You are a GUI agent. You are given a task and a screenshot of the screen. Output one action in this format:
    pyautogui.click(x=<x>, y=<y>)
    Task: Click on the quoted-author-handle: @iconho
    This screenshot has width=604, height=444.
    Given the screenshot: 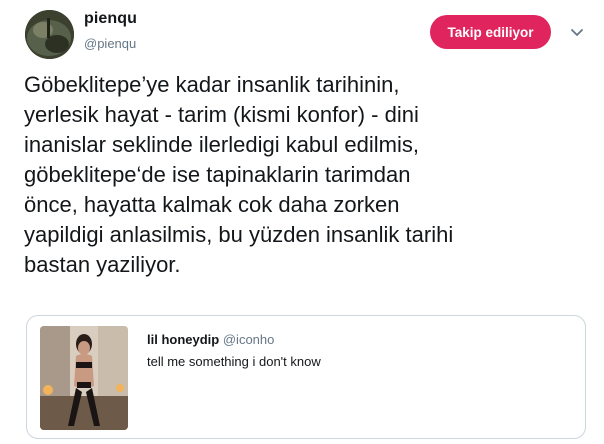 What is the action you would take?
    pyautogui.click(x=248, y=339)
    